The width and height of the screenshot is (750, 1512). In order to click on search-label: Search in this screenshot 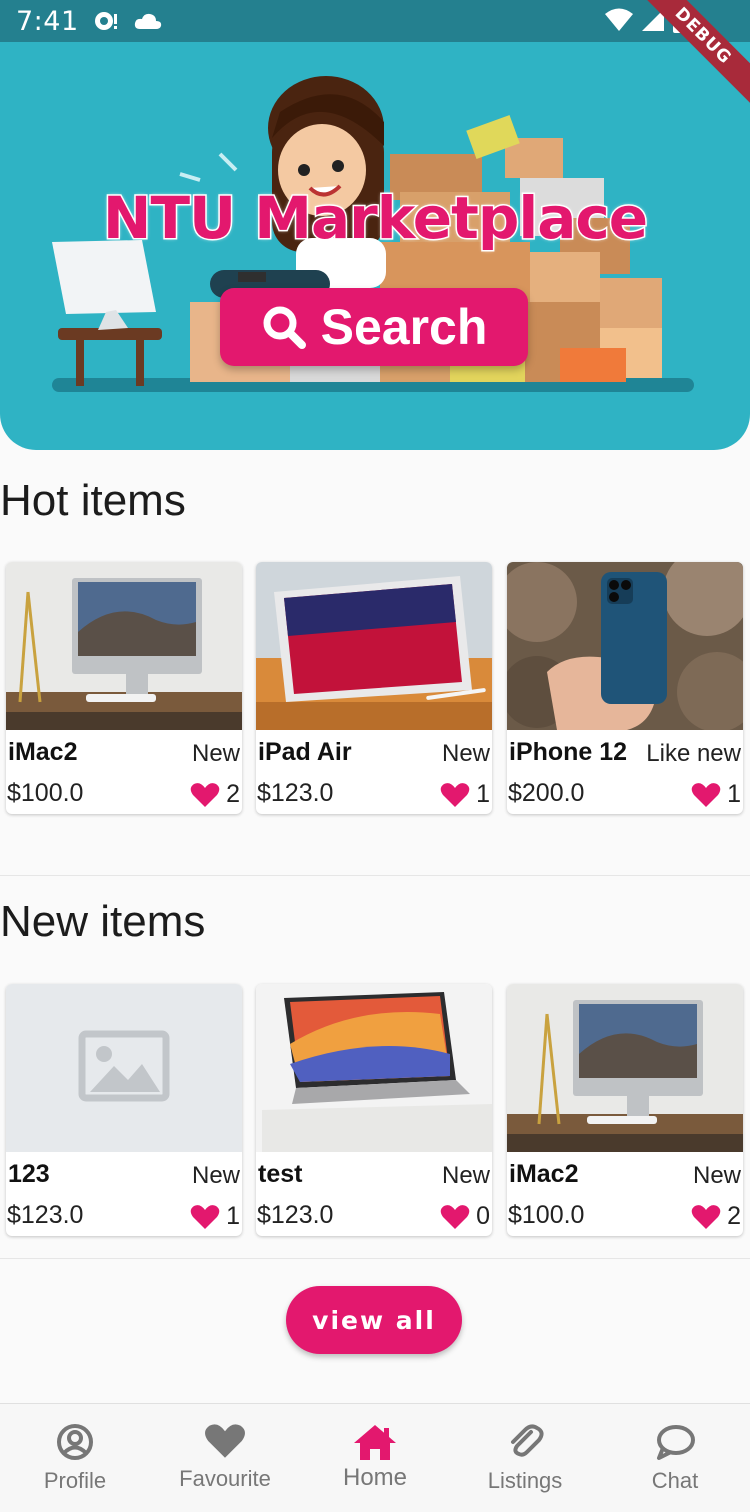, I will do `click(404, 327)`.